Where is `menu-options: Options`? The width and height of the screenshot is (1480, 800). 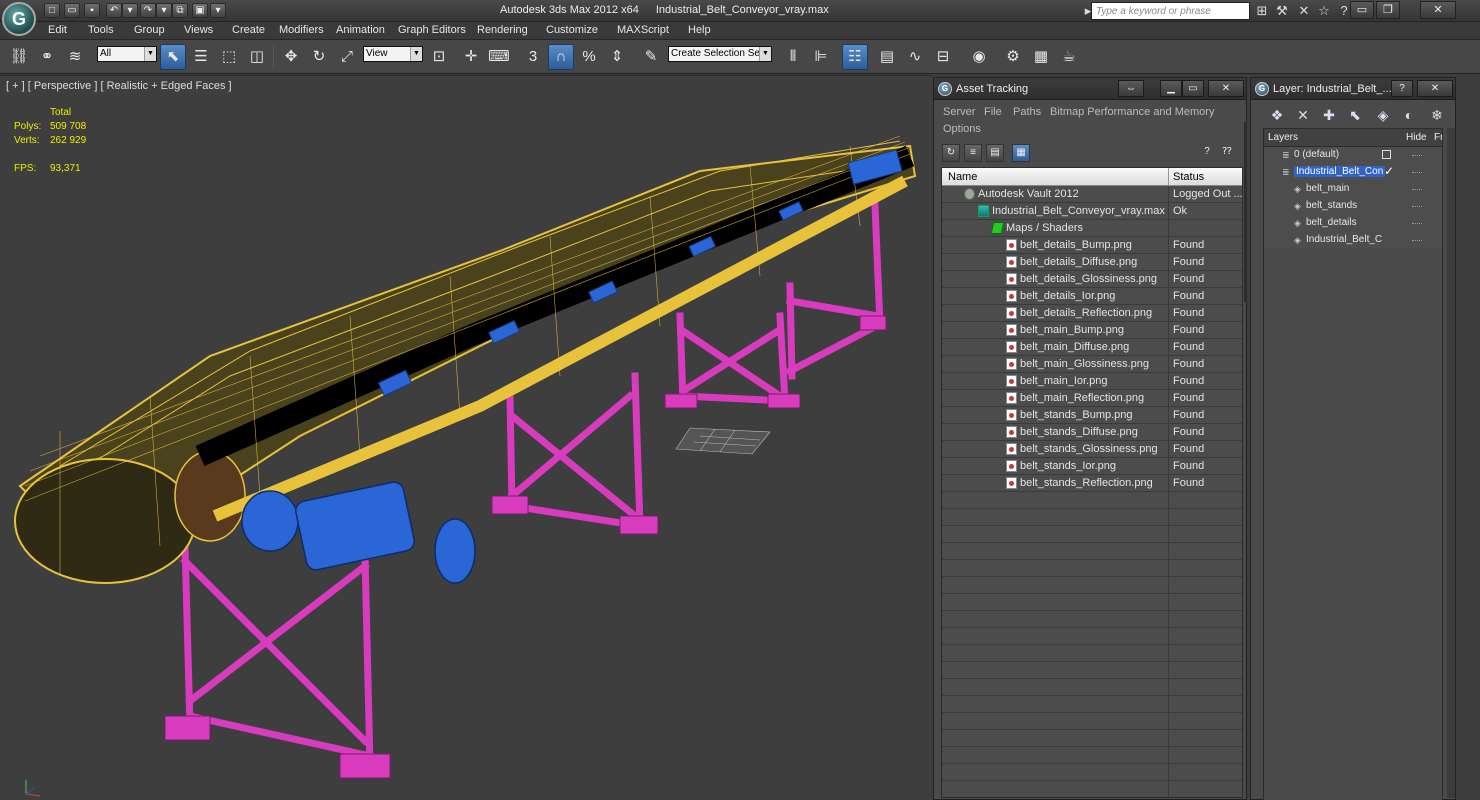
menu-options: Options is located at coordinates (962, 129).